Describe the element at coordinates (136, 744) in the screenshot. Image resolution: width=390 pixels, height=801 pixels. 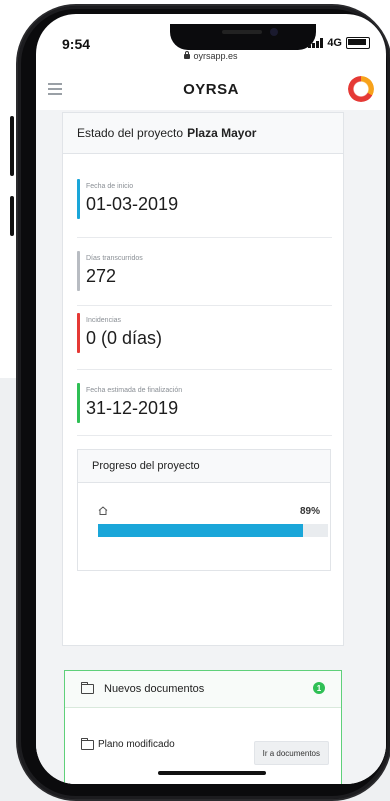
I see `document-name: Plano modificado` at that location.